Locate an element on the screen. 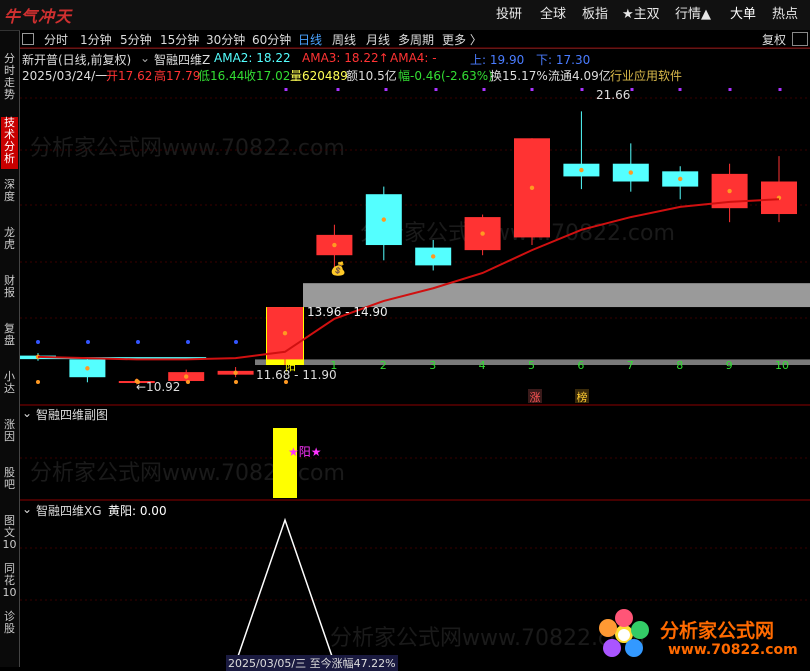  brand-badge: 分析家公式网 www.70822.com is located at coordinates (703, 635).